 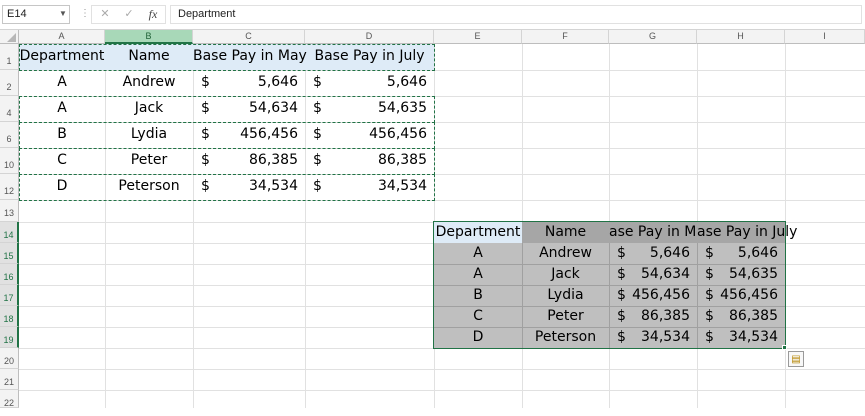 What do you see at coordinates (9, 274) in the screenshot?
I see `row-header-16: 16` at bounding box center [9, 274].